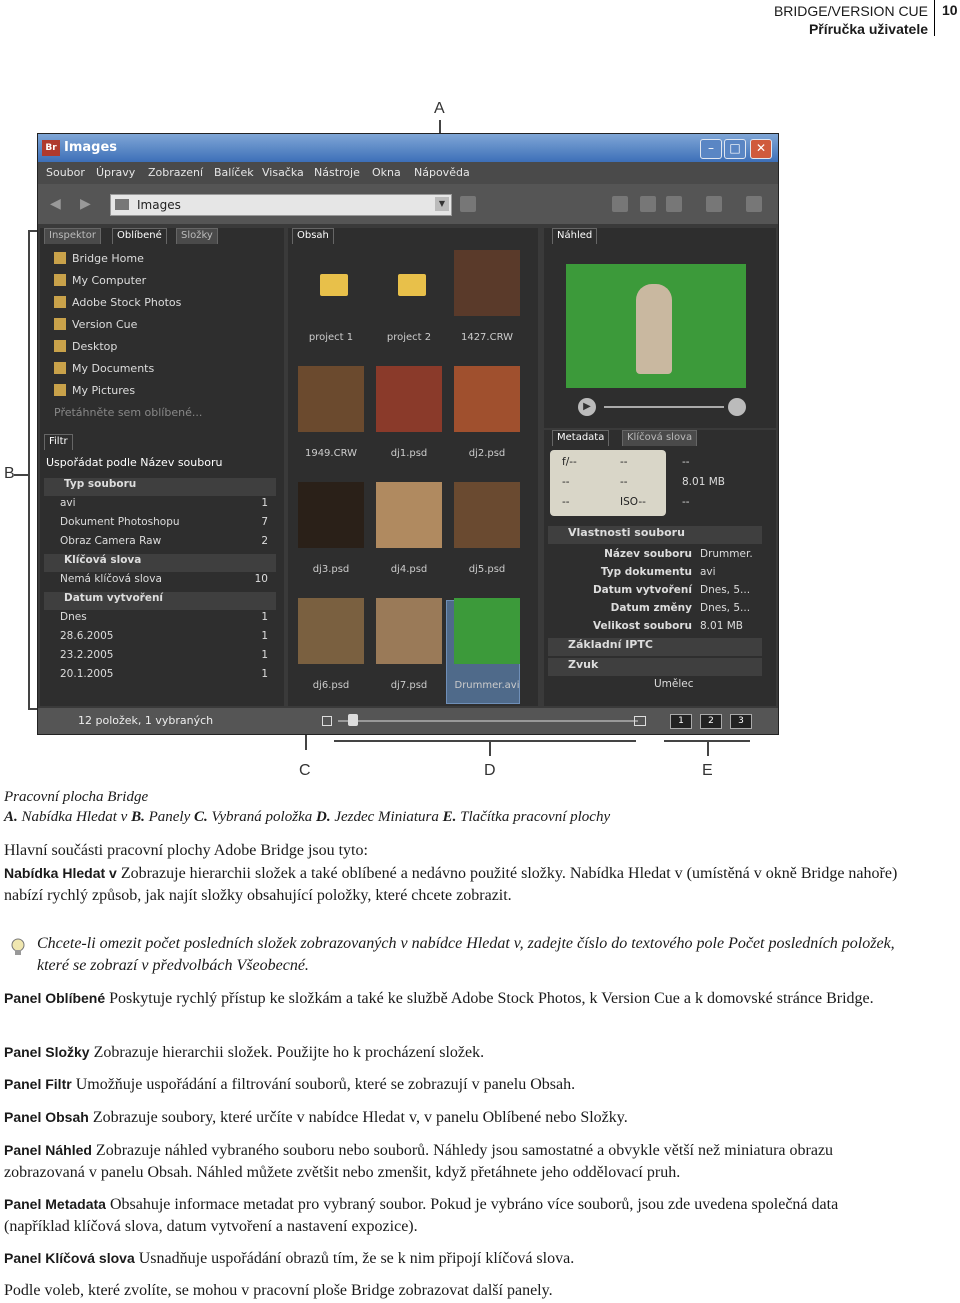 Image resolution: width=960 pixels, height=1303 pixels. I want to click on menu-zobrazeni: Zobrazení, so click(175, 172).